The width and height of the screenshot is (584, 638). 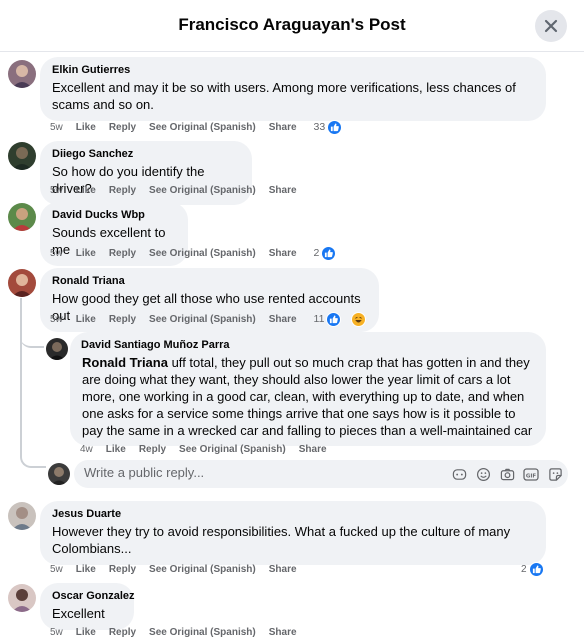 I want to click on reaction-count: 11, so click(x=319, y=319).